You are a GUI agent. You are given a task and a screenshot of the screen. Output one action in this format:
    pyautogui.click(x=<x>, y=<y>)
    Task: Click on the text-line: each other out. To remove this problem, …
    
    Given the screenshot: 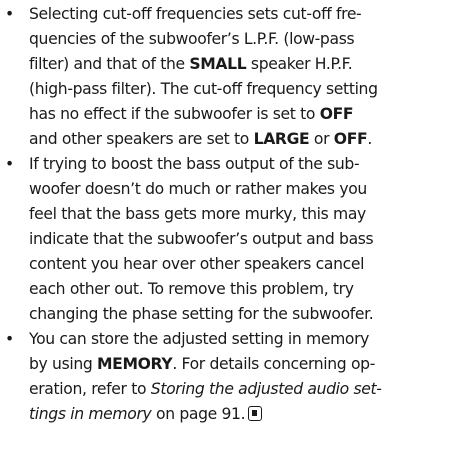 What is the action you would take?
    pyautogui.click(x=191, y=289)
    